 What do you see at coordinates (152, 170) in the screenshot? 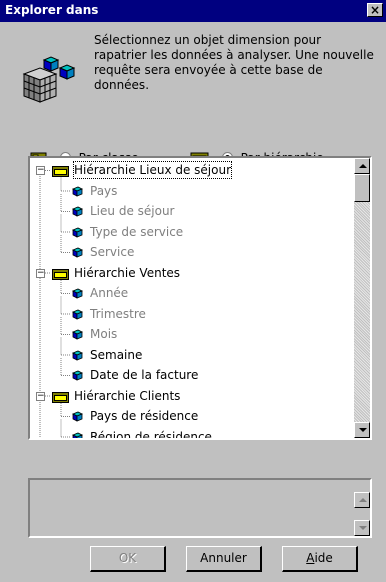
I see `tree-node-label: Hiérarchie Lieux de séjour` at bounding box center [152, 170].